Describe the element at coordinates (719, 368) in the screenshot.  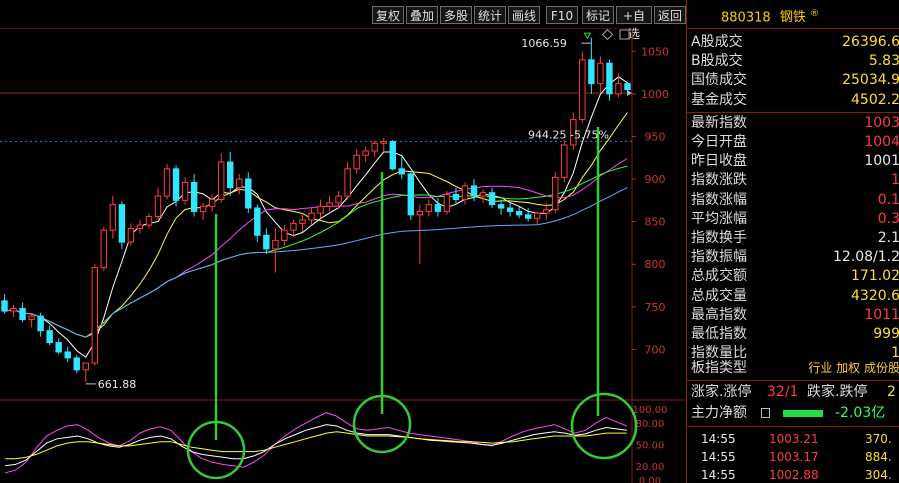
I see `board-type-label: 板指类型` at that location.